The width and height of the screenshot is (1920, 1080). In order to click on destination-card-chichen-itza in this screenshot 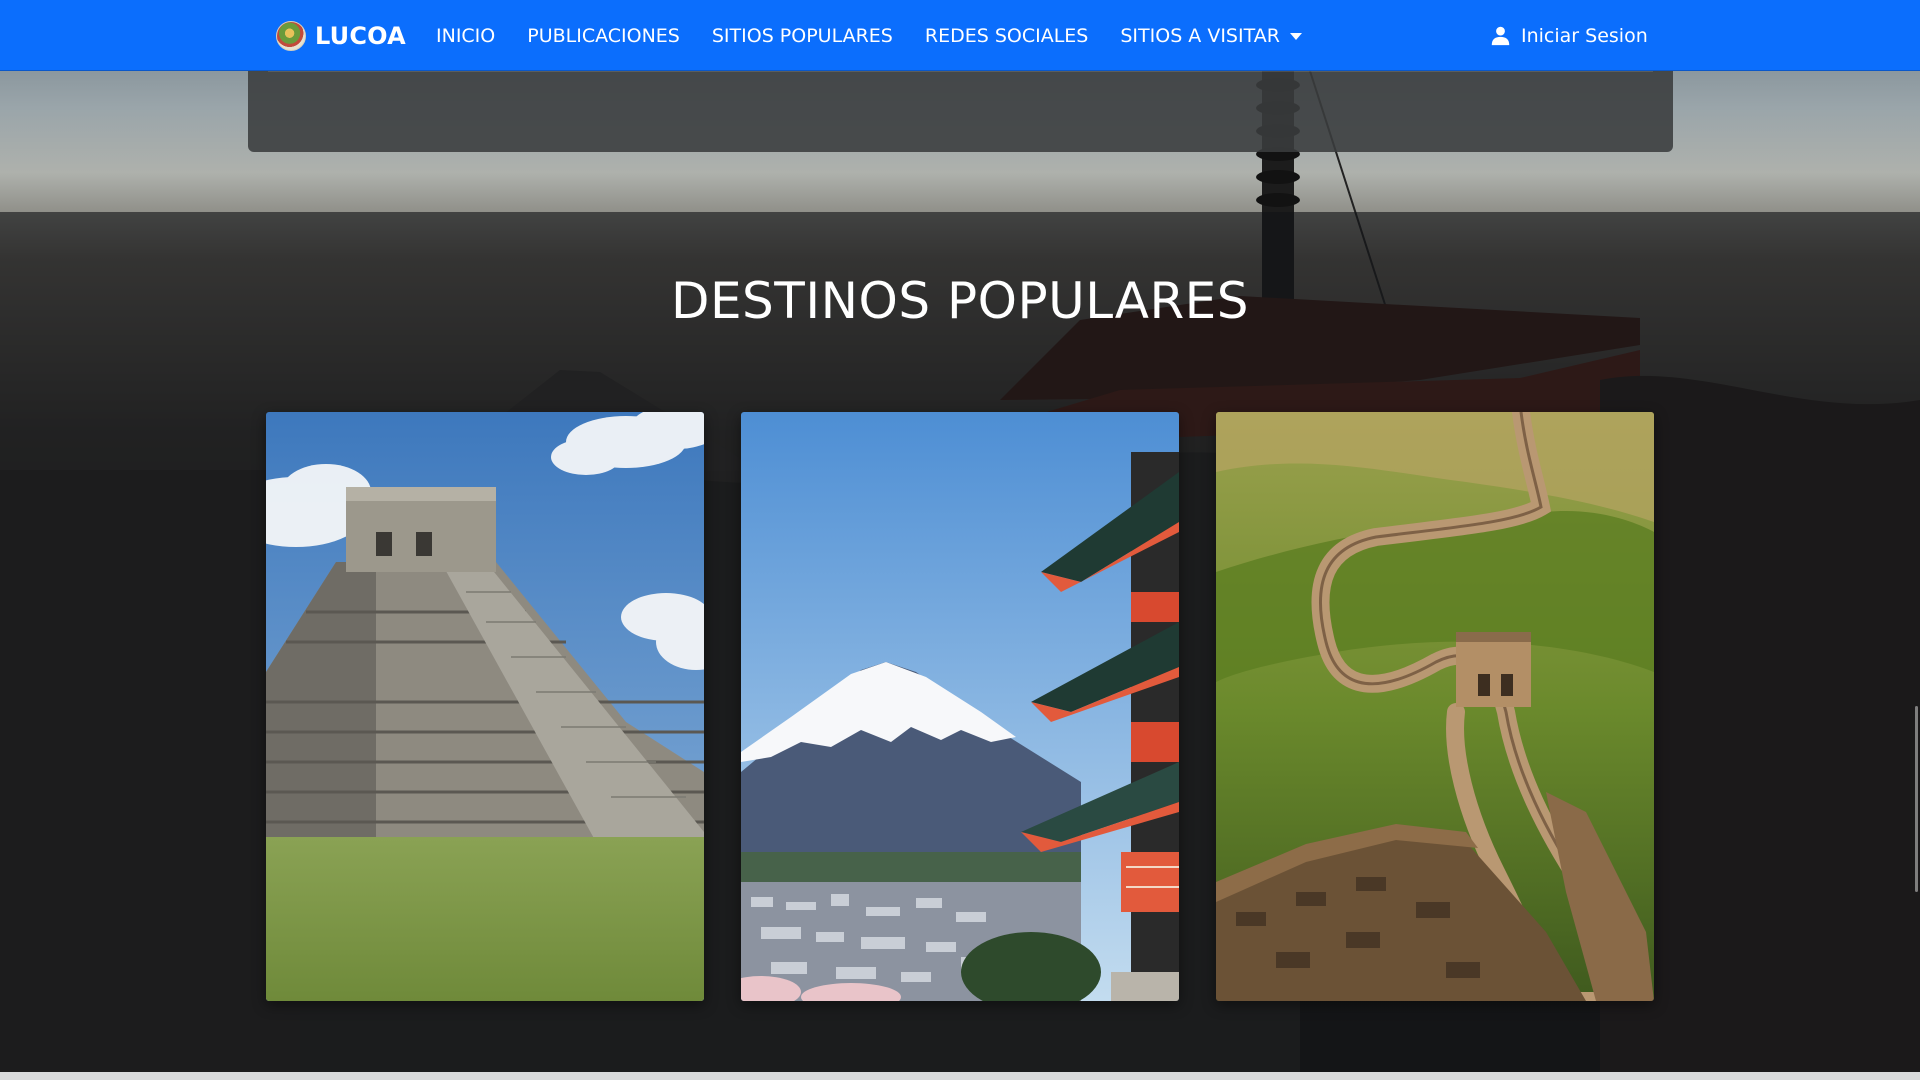, I will do `click(485, 706)`.